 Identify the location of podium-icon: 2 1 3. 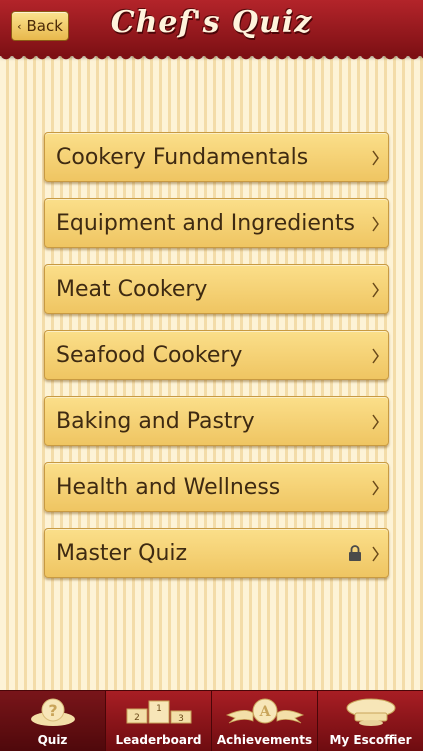
(158, 712).